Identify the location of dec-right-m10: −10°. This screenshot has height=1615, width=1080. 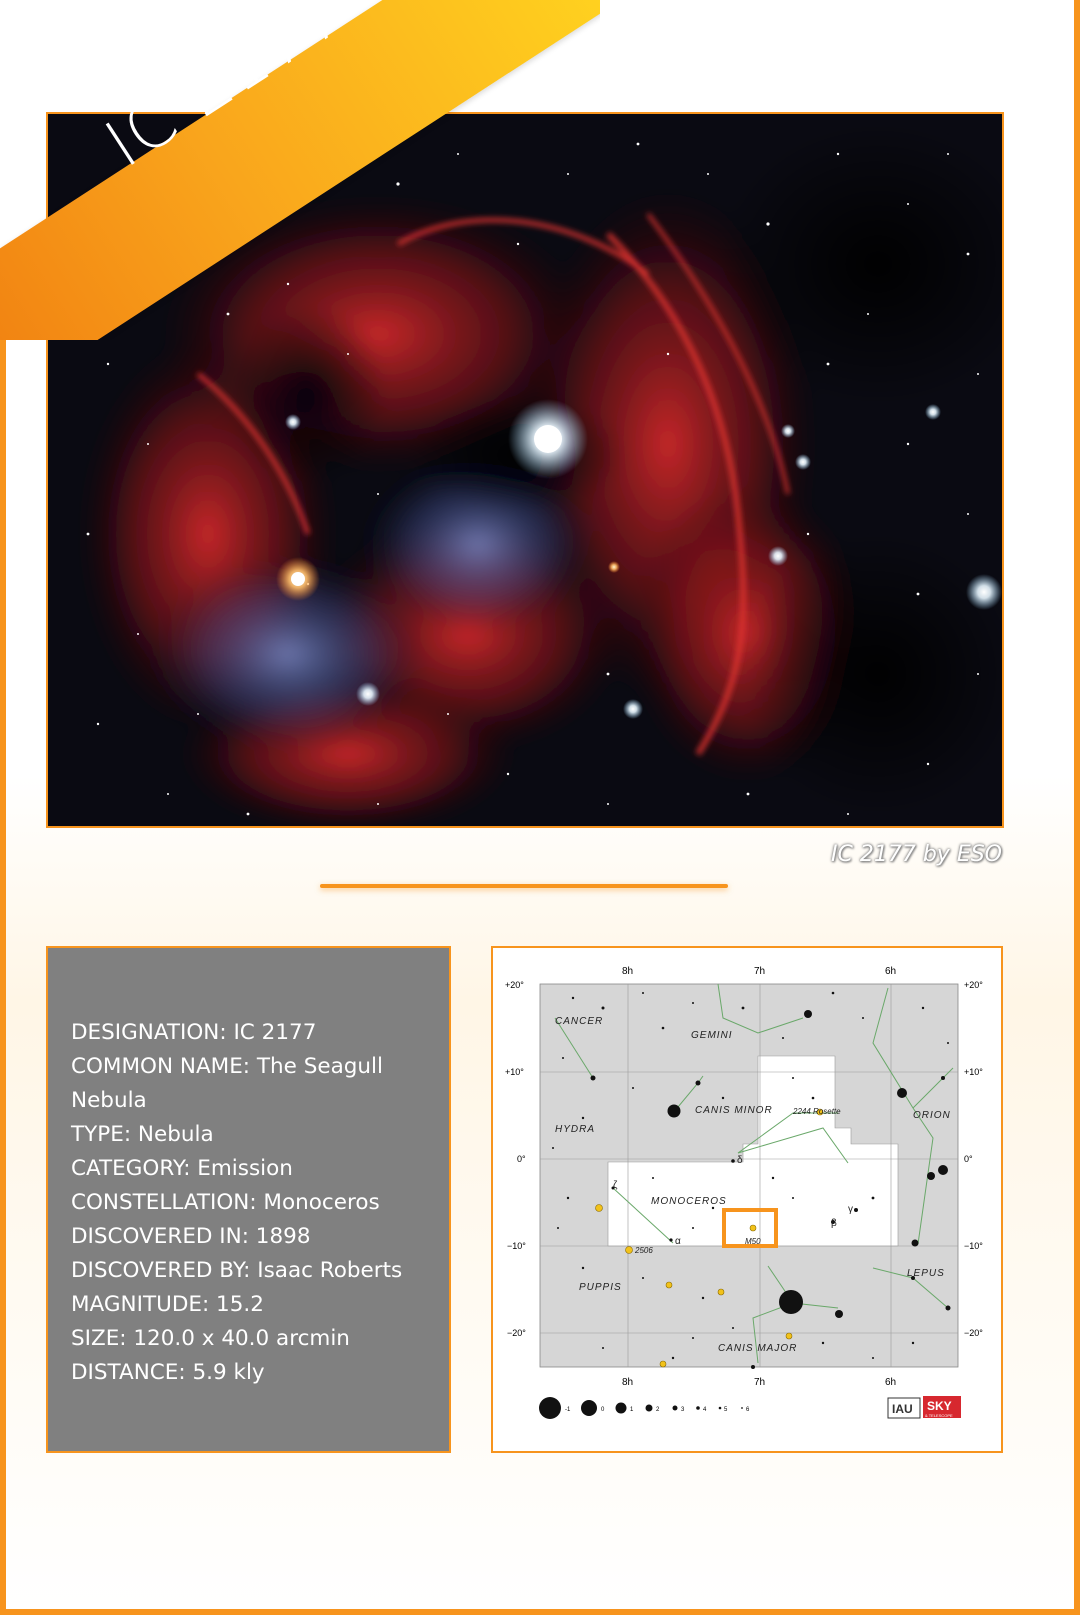
(973, 1246).